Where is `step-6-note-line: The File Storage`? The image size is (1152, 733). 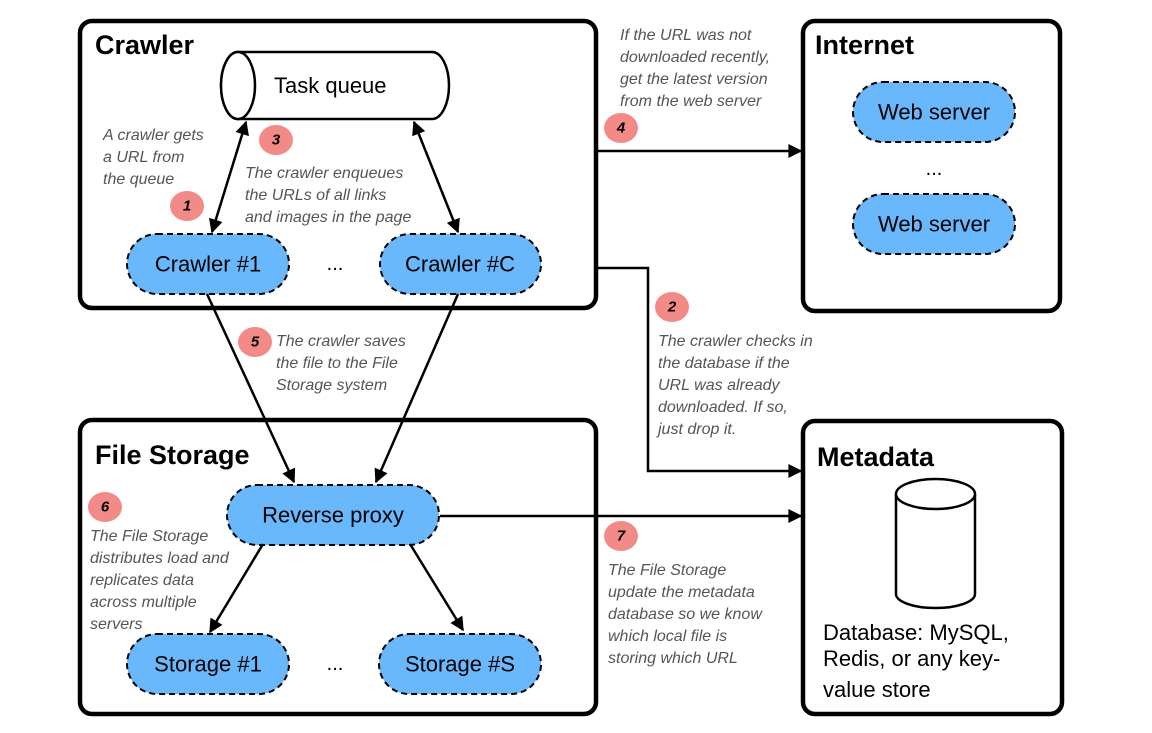 step-6-note-line: The File Storage is located at coordinates (149, 536).